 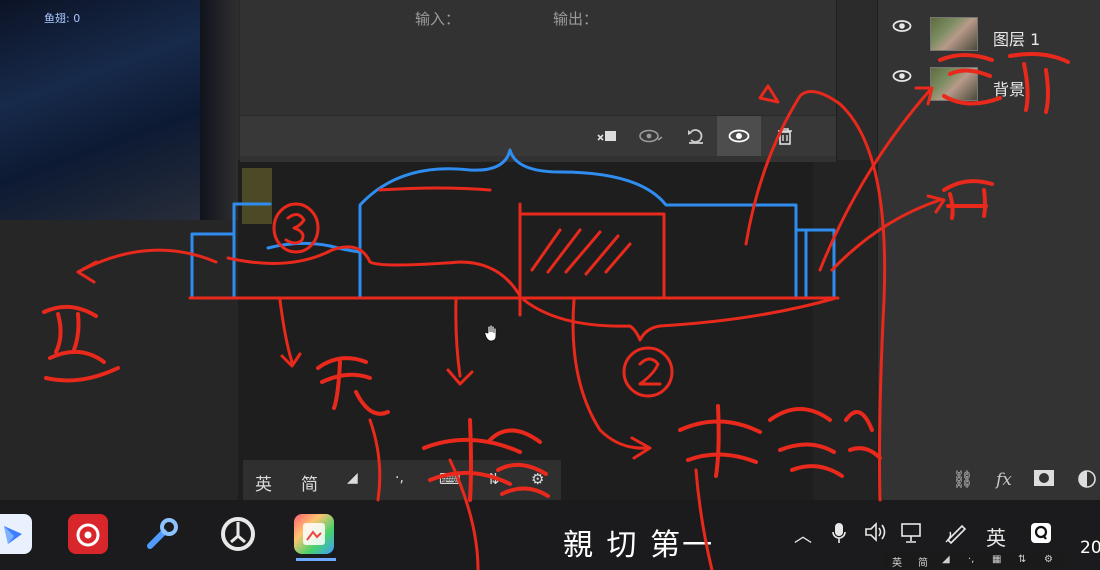 I want to click on punctuation-icon: ·,, so click(x=399, y=478).